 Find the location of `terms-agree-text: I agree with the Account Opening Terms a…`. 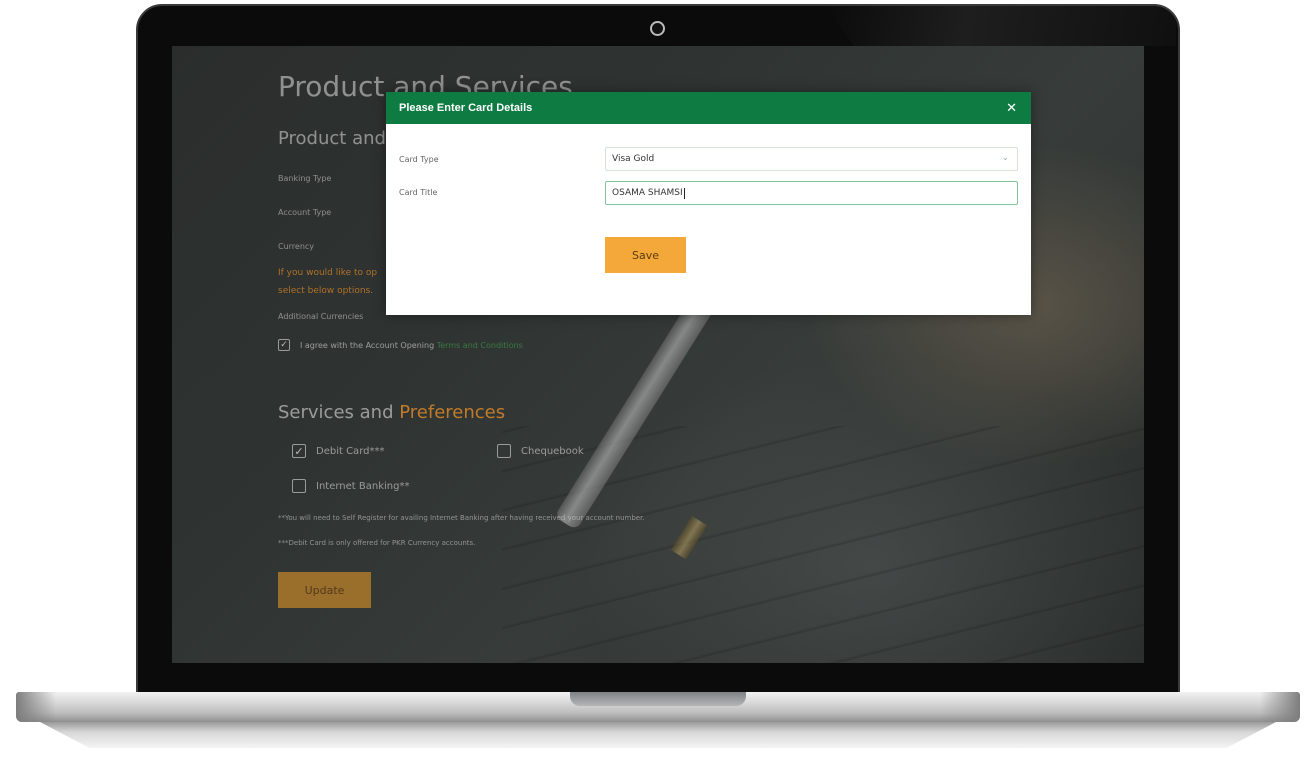

terms-agree-text: I agree with the Account Opening Terms a… is located at coordinates (411, 345).